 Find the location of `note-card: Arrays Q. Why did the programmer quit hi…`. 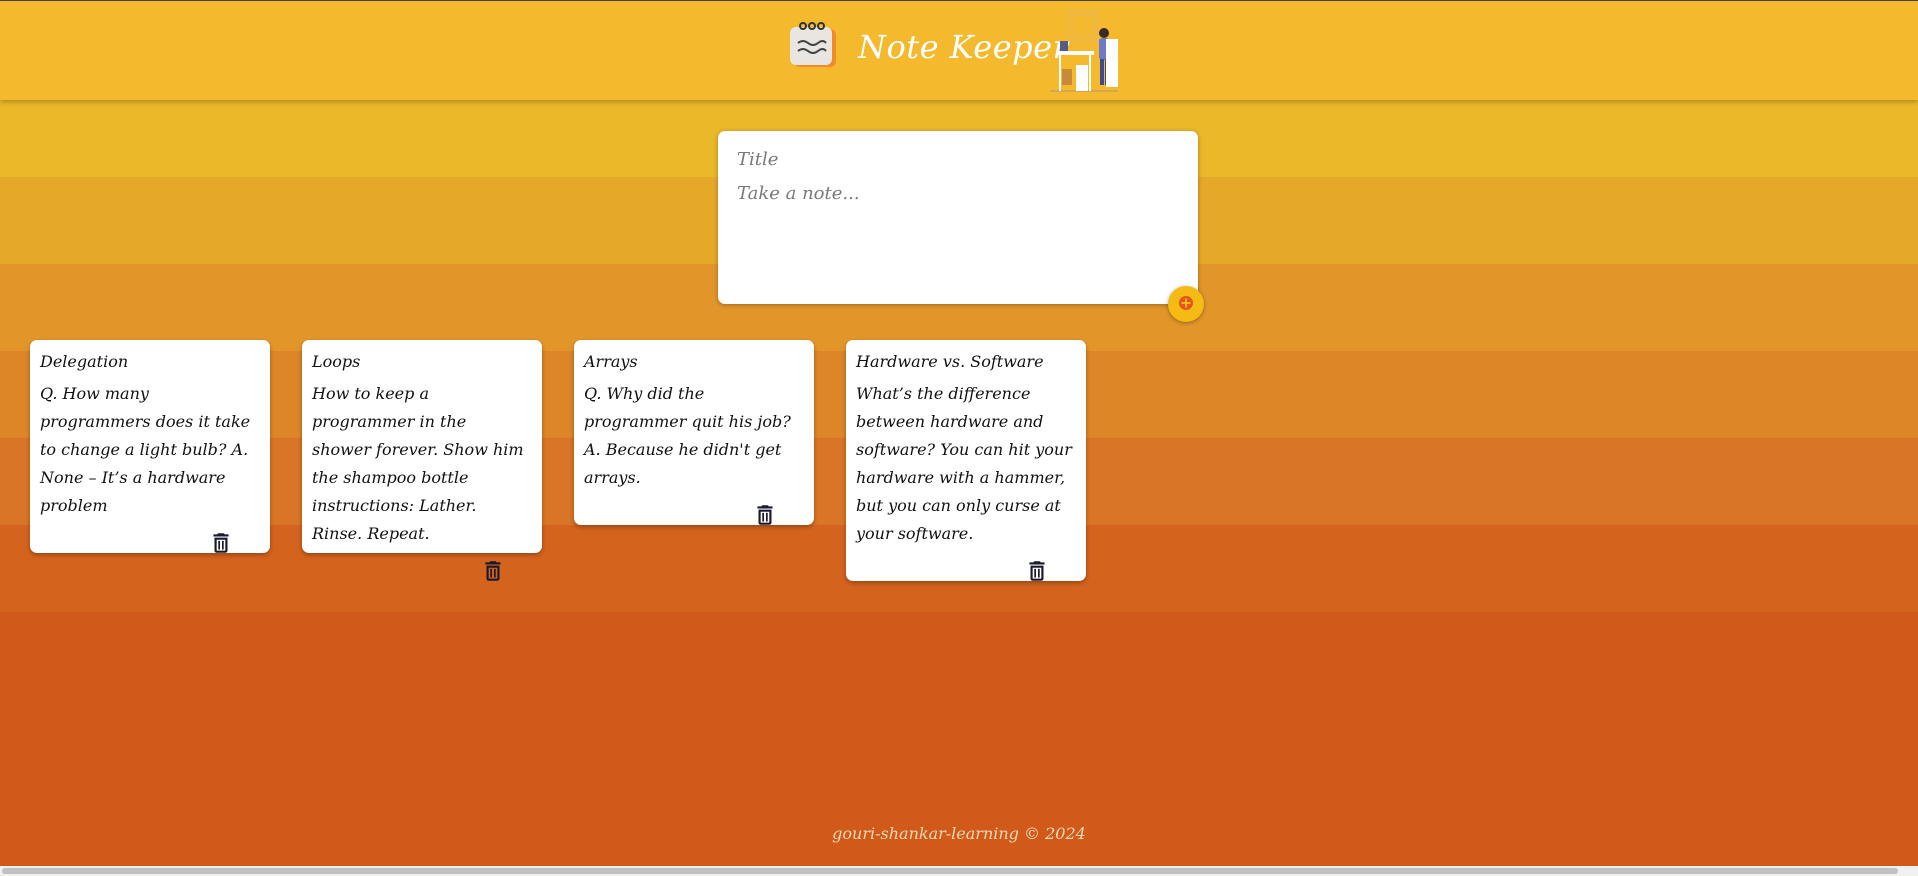

note-card: Arrays Q. Why did the programmer quit hi… is located at coordinates (694, 432).